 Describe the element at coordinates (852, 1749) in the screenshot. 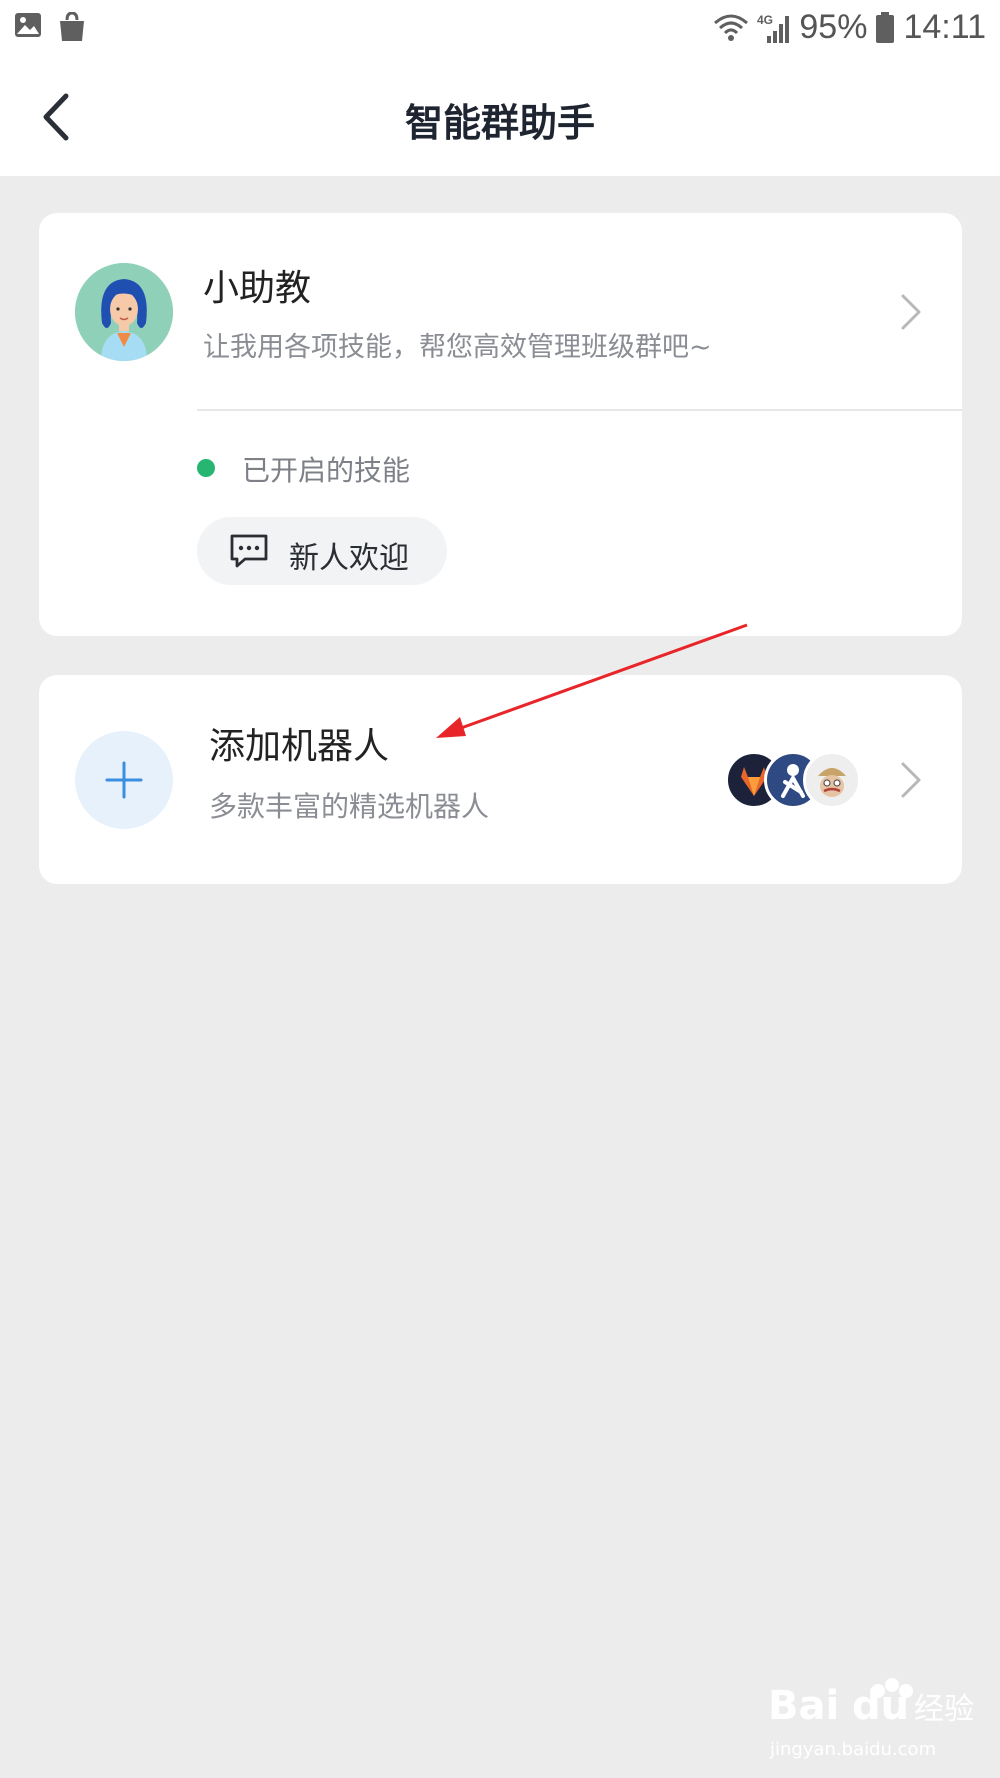

I see `watermark-url: jingyan.baidu.com` at that location.